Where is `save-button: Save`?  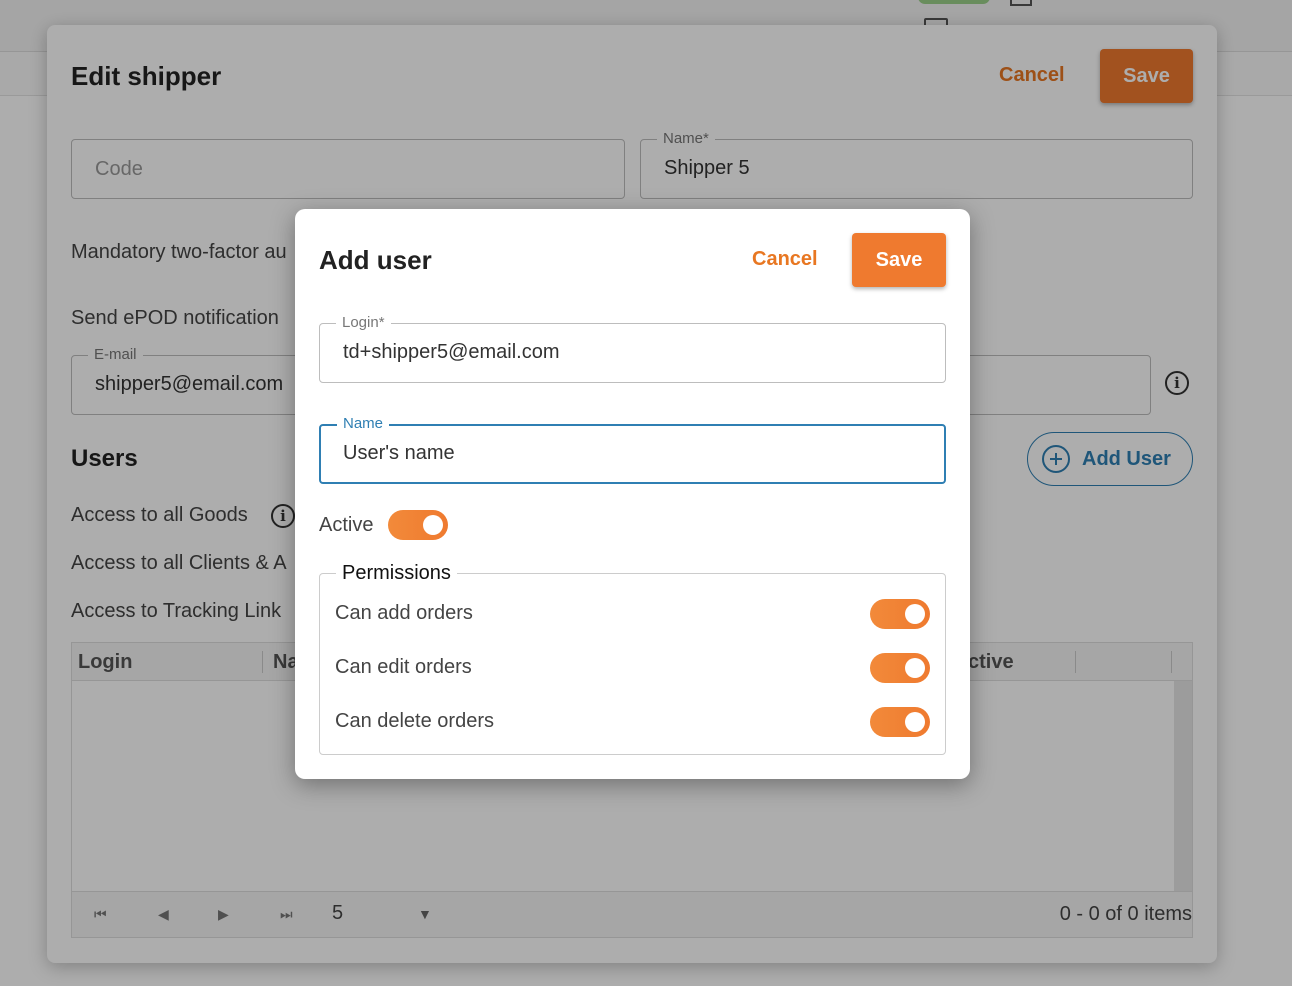
save-button: Save is located at coordinates (899, 260).